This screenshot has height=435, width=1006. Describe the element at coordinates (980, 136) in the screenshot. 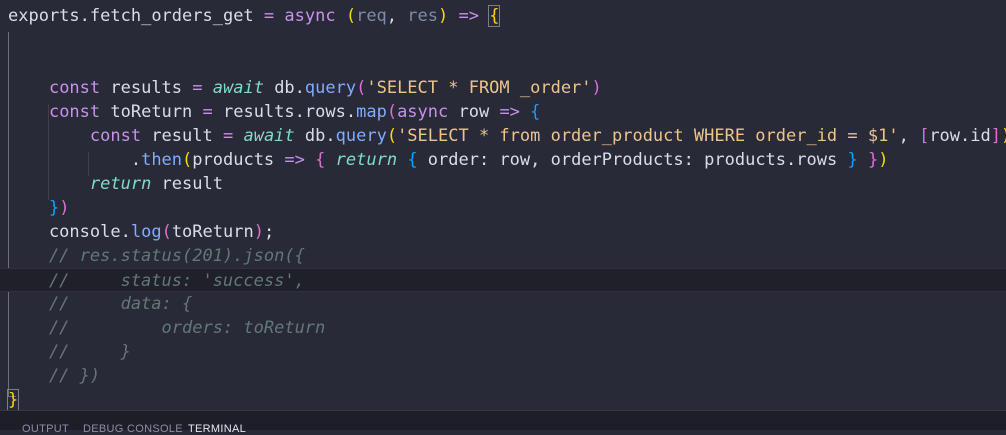

I see `code-token: id` at that location.